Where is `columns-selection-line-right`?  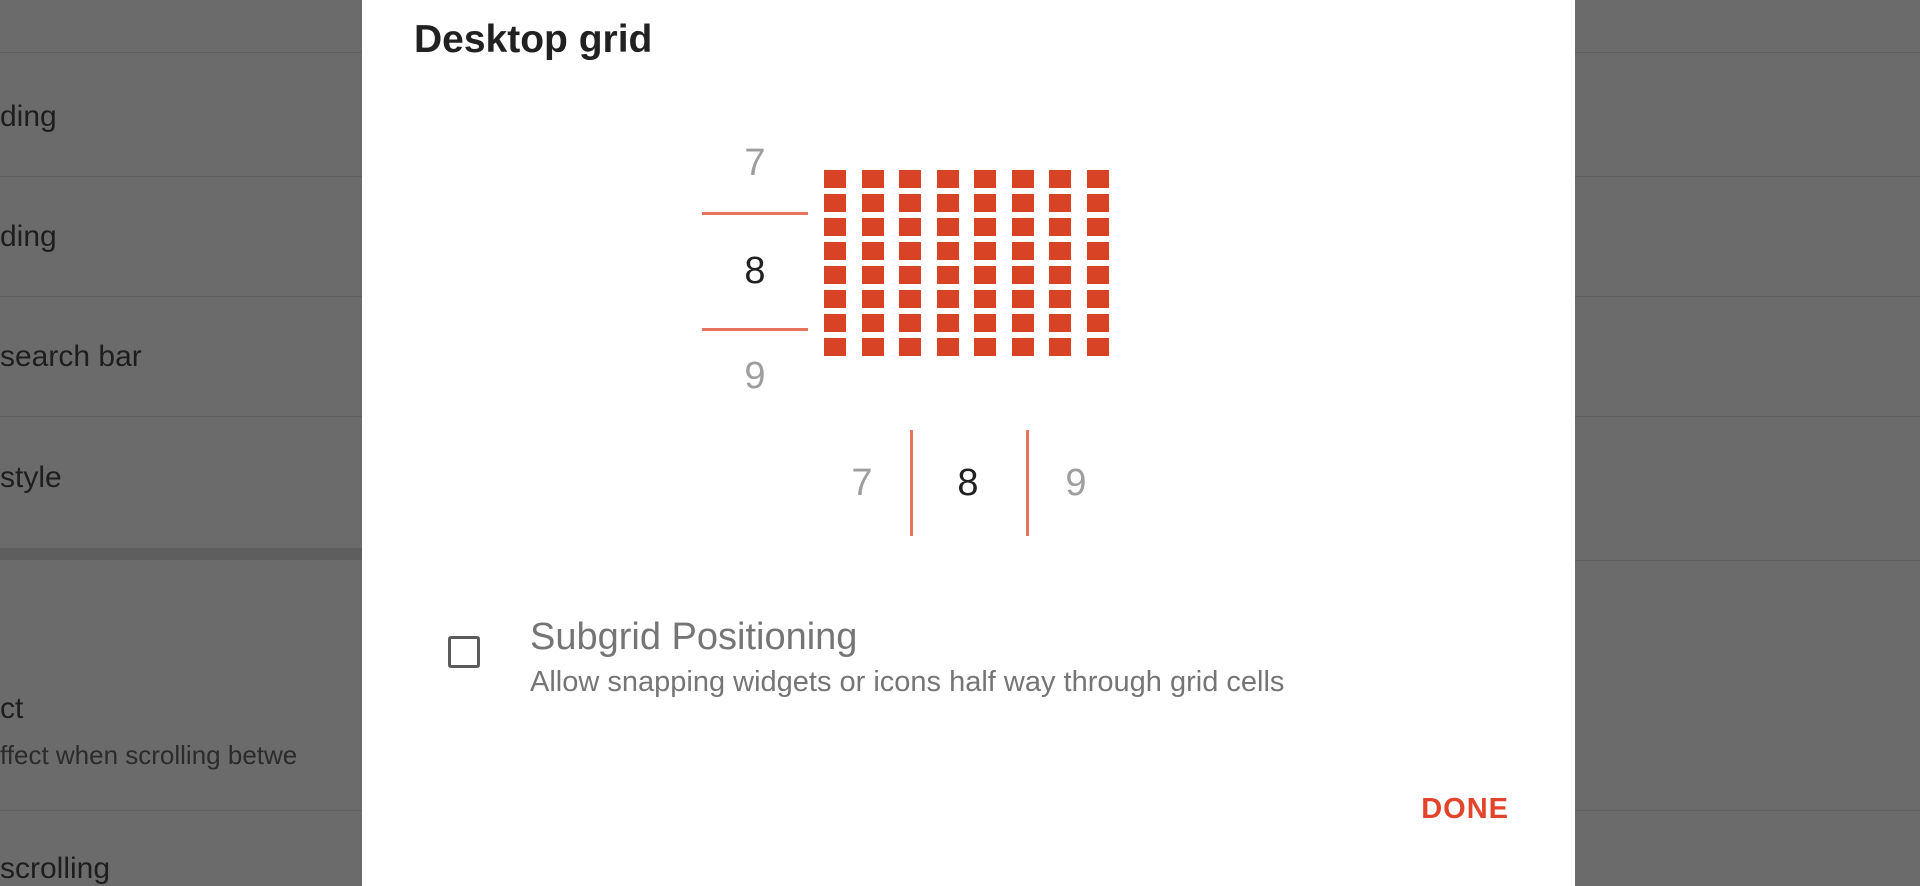 columns-selection-line-right is located at coordinates (1027, 483).